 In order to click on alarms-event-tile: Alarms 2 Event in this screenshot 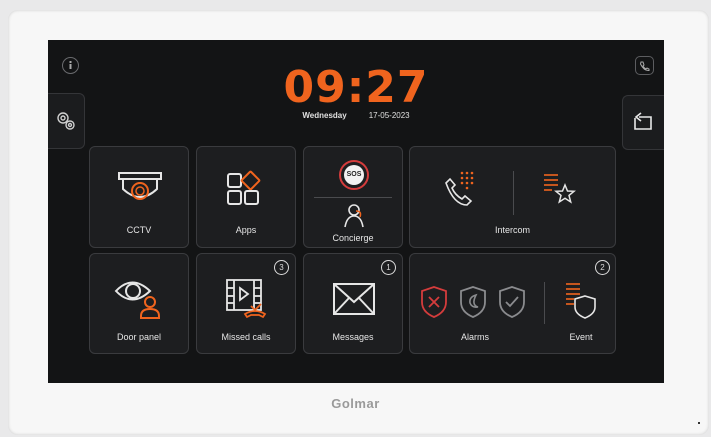, I will do `click(512, 303)`.